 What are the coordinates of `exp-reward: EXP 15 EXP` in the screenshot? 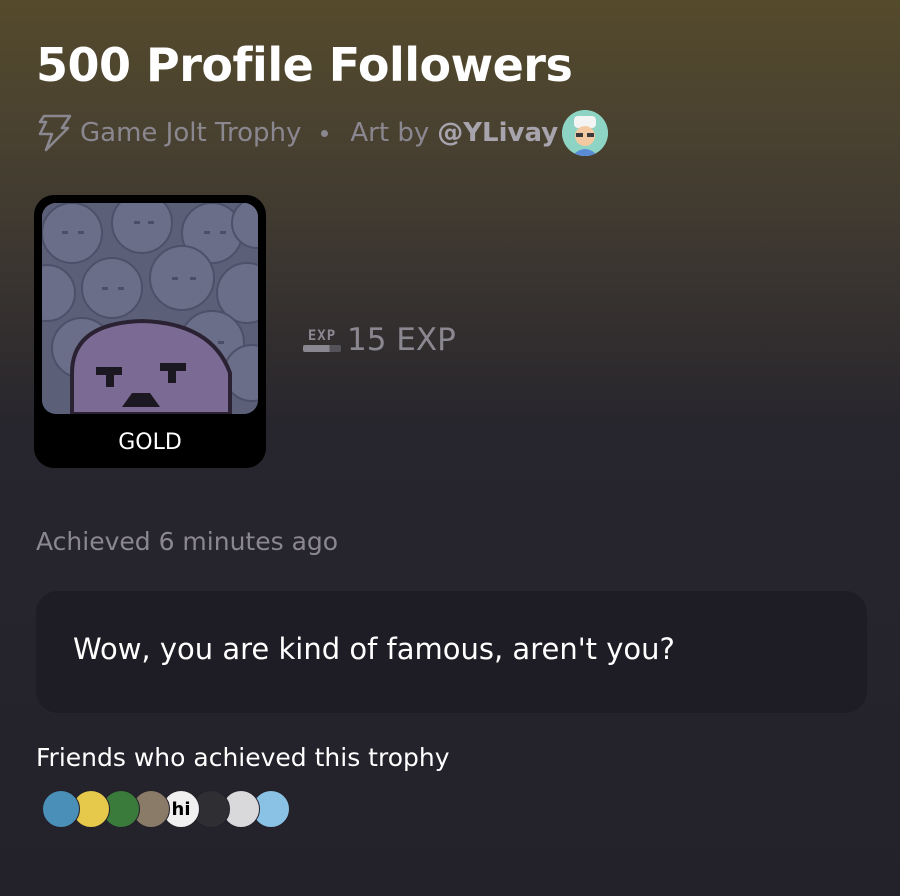 It's located at (379, 340).